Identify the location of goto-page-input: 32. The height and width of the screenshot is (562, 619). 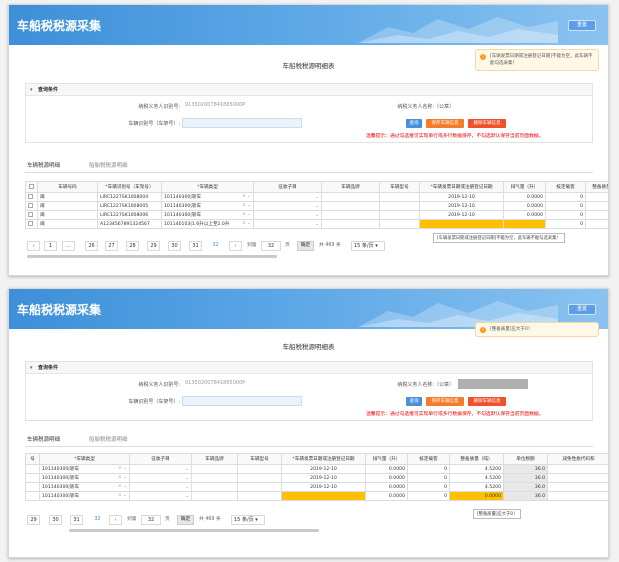
(151, 520).